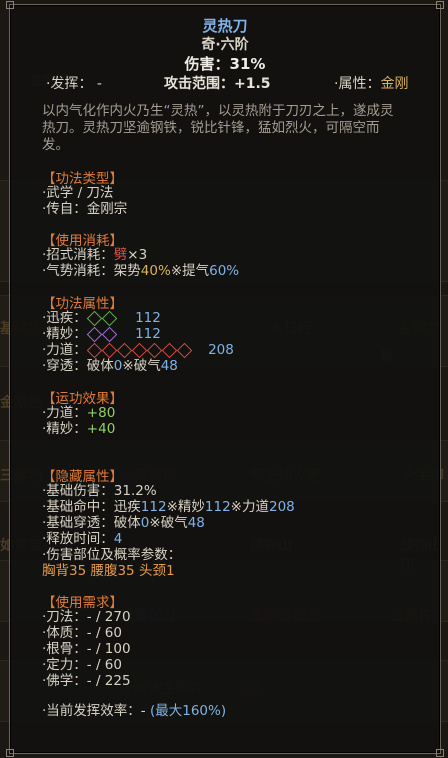 The width and height of the screenshot is (448, 758). Describe the element at coordinates (78, 255) in the screenshot. I see `cost-move-label: ·招式消耗：` at that location.